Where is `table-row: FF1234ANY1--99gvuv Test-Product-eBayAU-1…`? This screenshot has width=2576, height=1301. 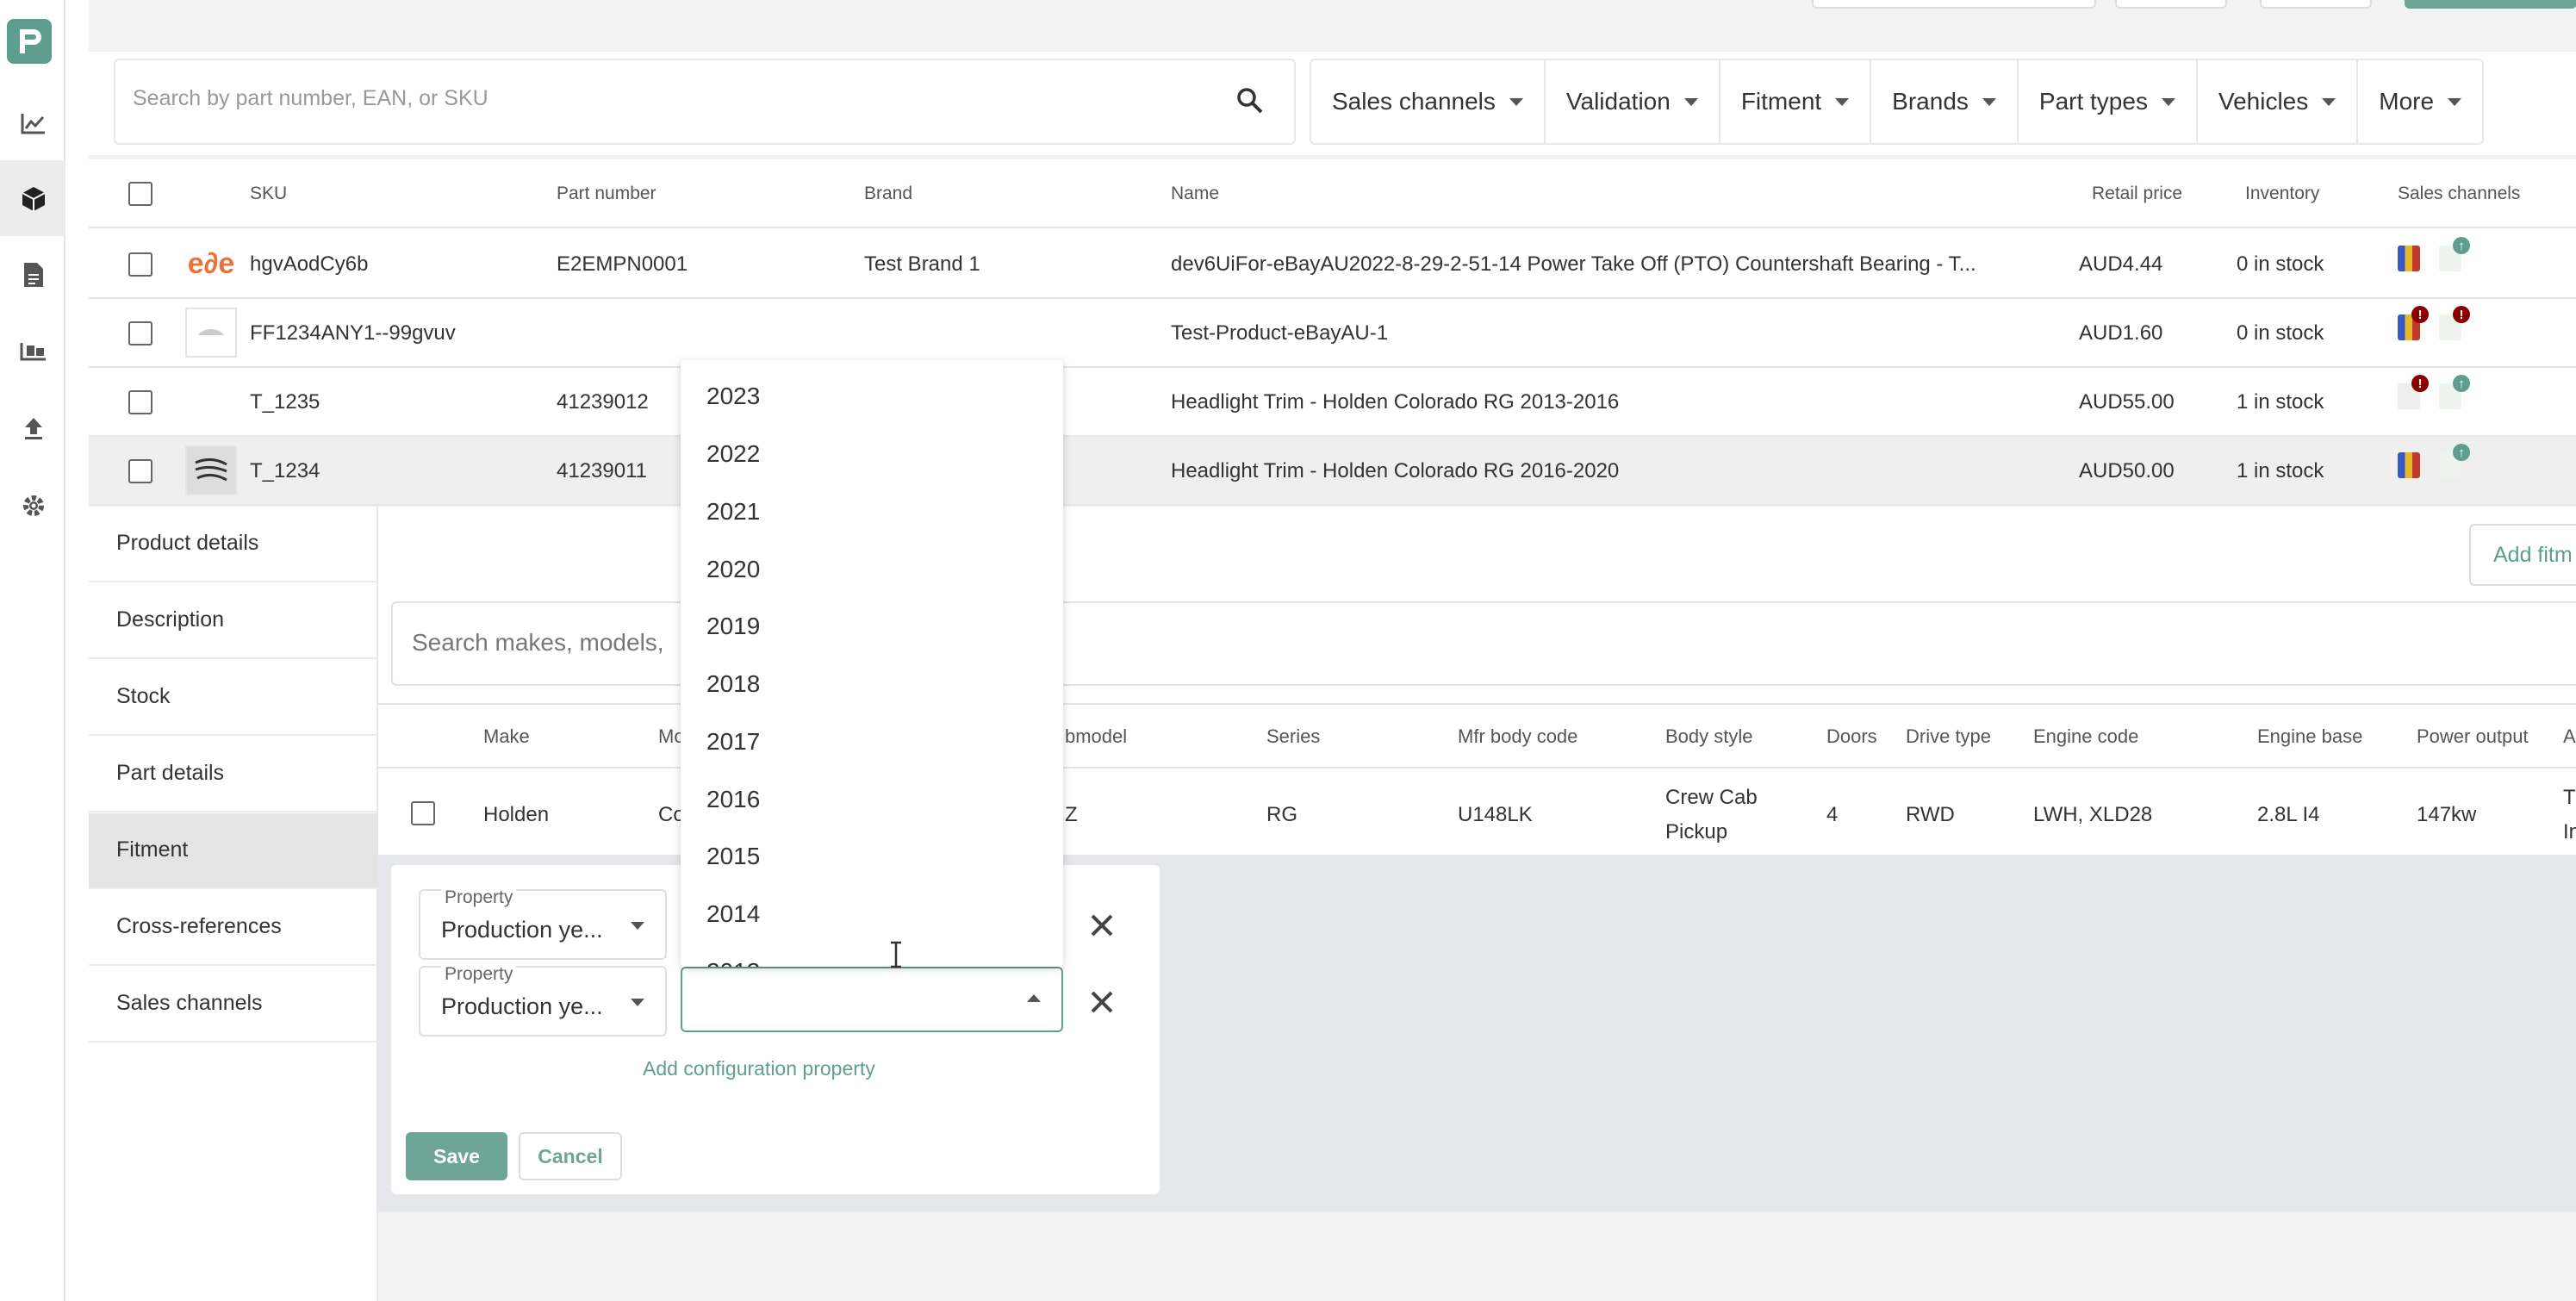 table-row: FF1234ANY1--99gvuv Test-Product-eBayAU-1… is located at coordinates (1333, 333).